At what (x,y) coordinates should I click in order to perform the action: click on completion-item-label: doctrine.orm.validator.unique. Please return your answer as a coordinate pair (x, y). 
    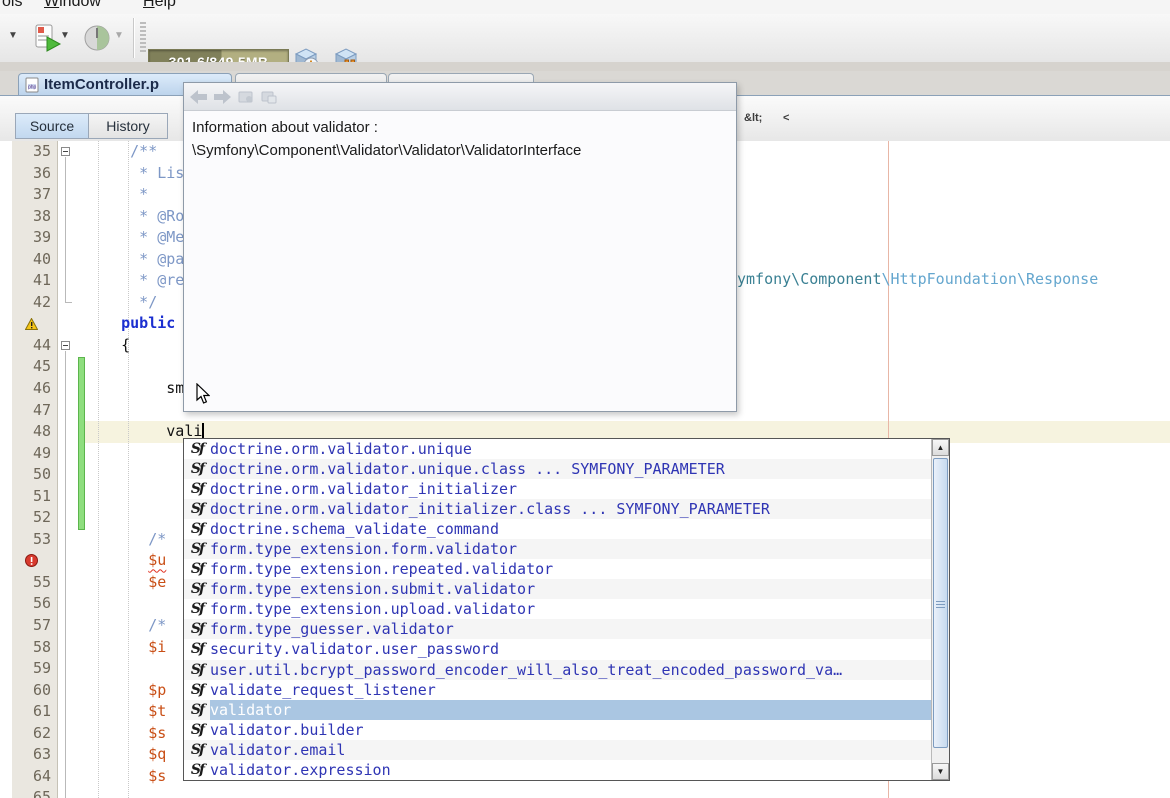
    Looking at the image, I should click on (341, 449).